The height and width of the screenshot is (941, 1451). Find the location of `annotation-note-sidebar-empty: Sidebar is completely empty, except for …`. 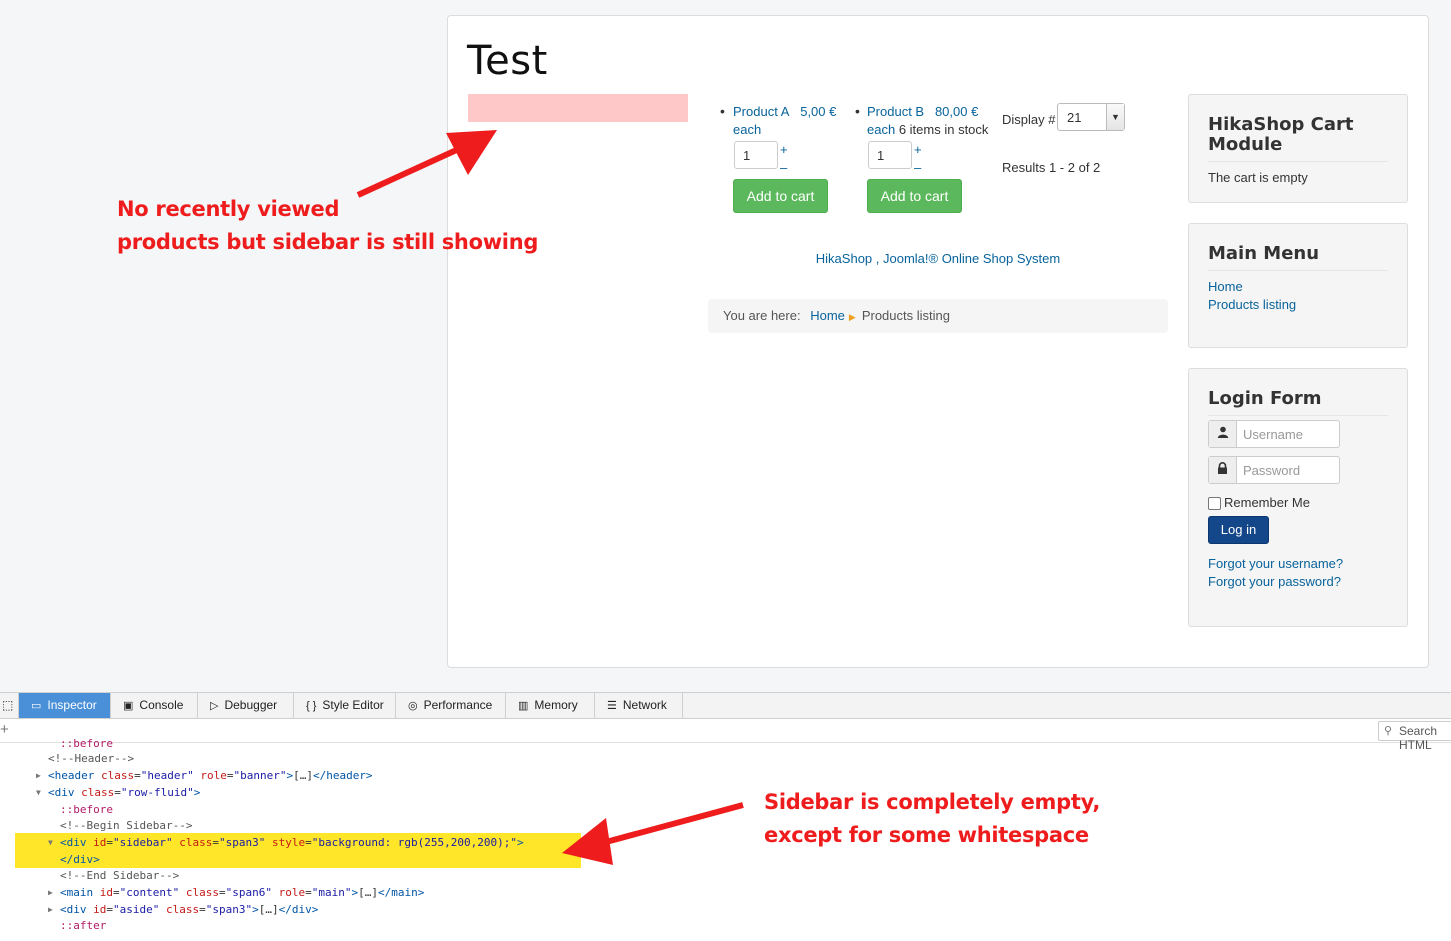

annotation-note-sidebar-empty: Sidebar is completely empty, except for … is located at coordinates (932, 819).